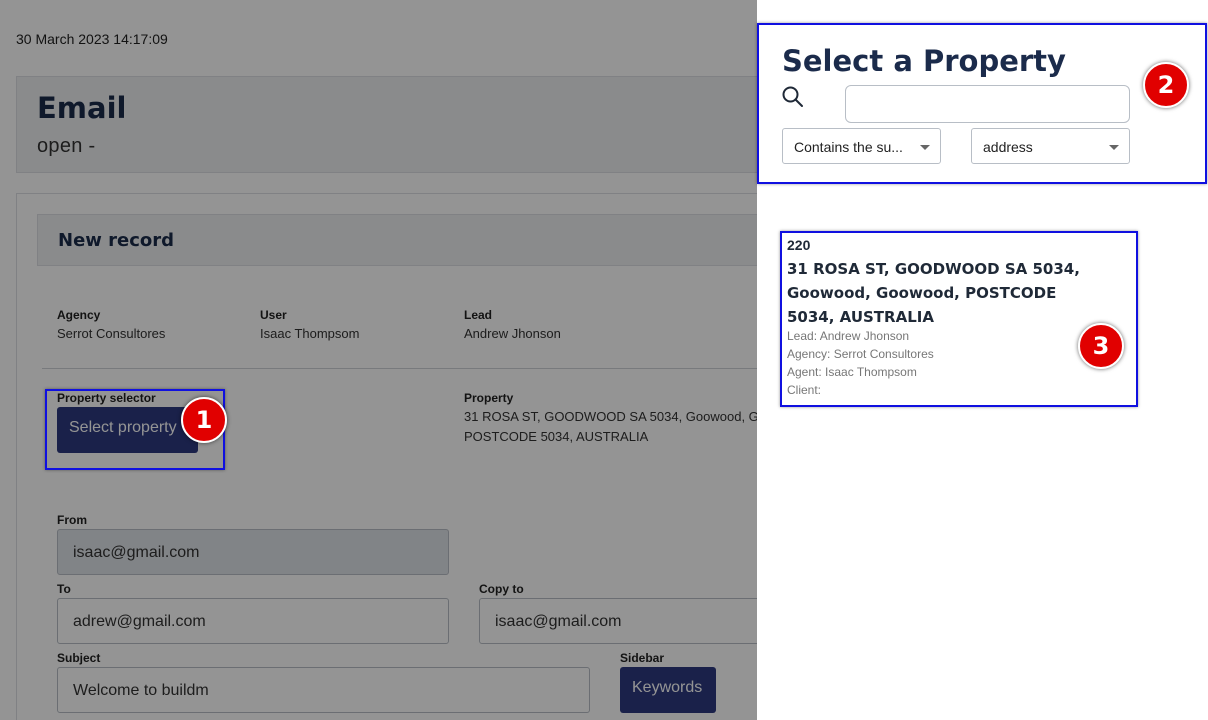 This screenshot has width=1208, height=720. Describe the element at coordinates (848, 336) in the screenshot. I see `result-lead: Lead: Andrew Jhonson` at that location.